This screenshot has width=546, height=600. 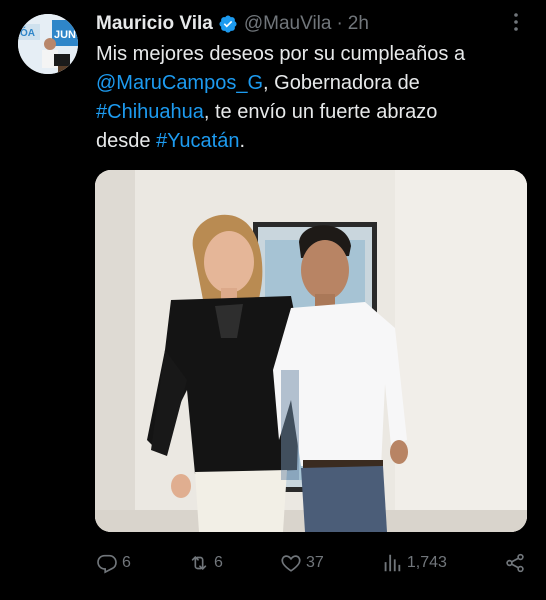 I want to click on avatar-image: ÓA JUN, so click(x=48, y=44).